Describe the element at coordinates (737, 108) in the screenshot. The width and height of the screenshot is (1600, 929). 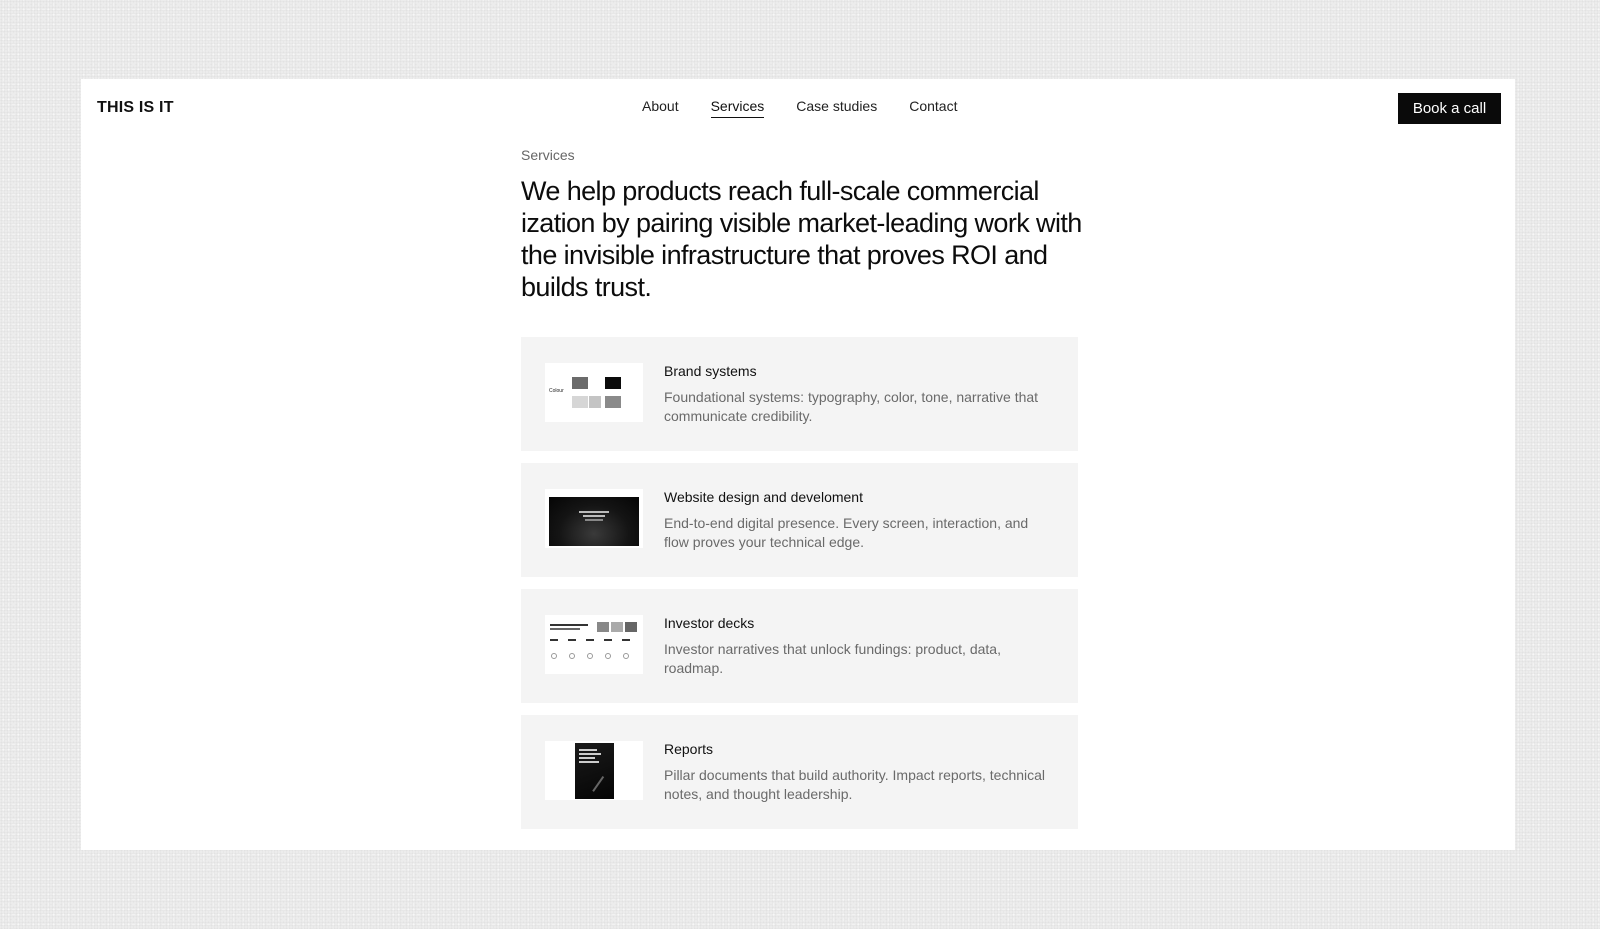
I see `nav-item-services: Services` at that location.